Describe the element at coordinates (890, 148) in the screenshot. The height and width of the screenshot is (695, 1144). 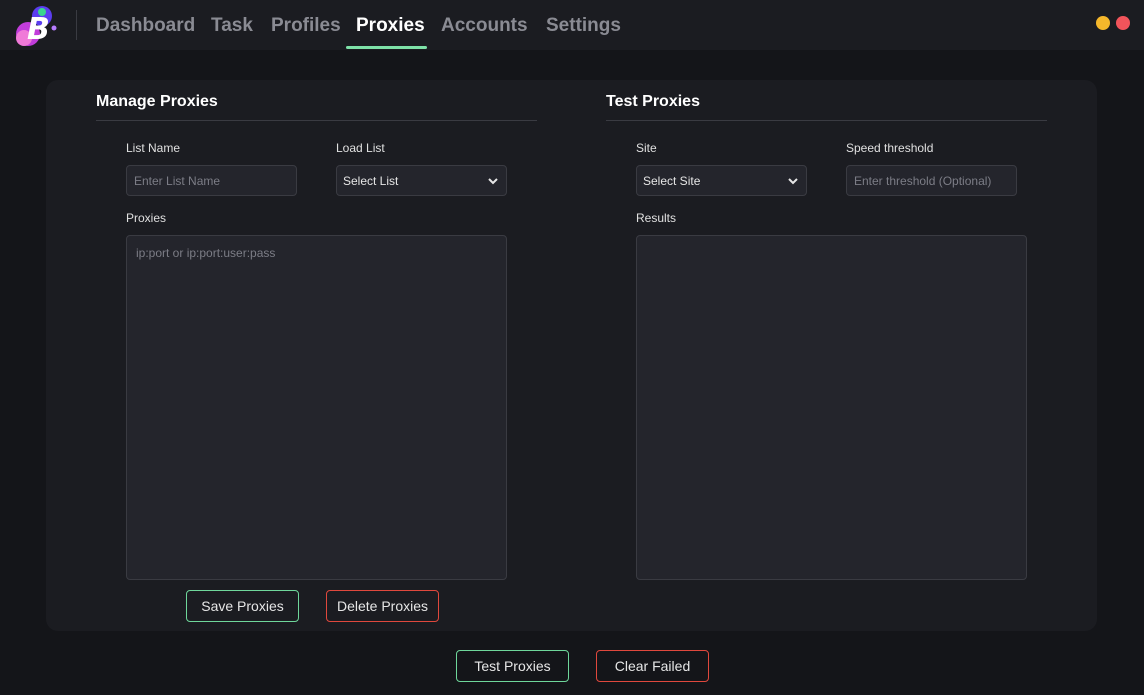
I see `speed-threshold-label: Speed threshold` at that location.